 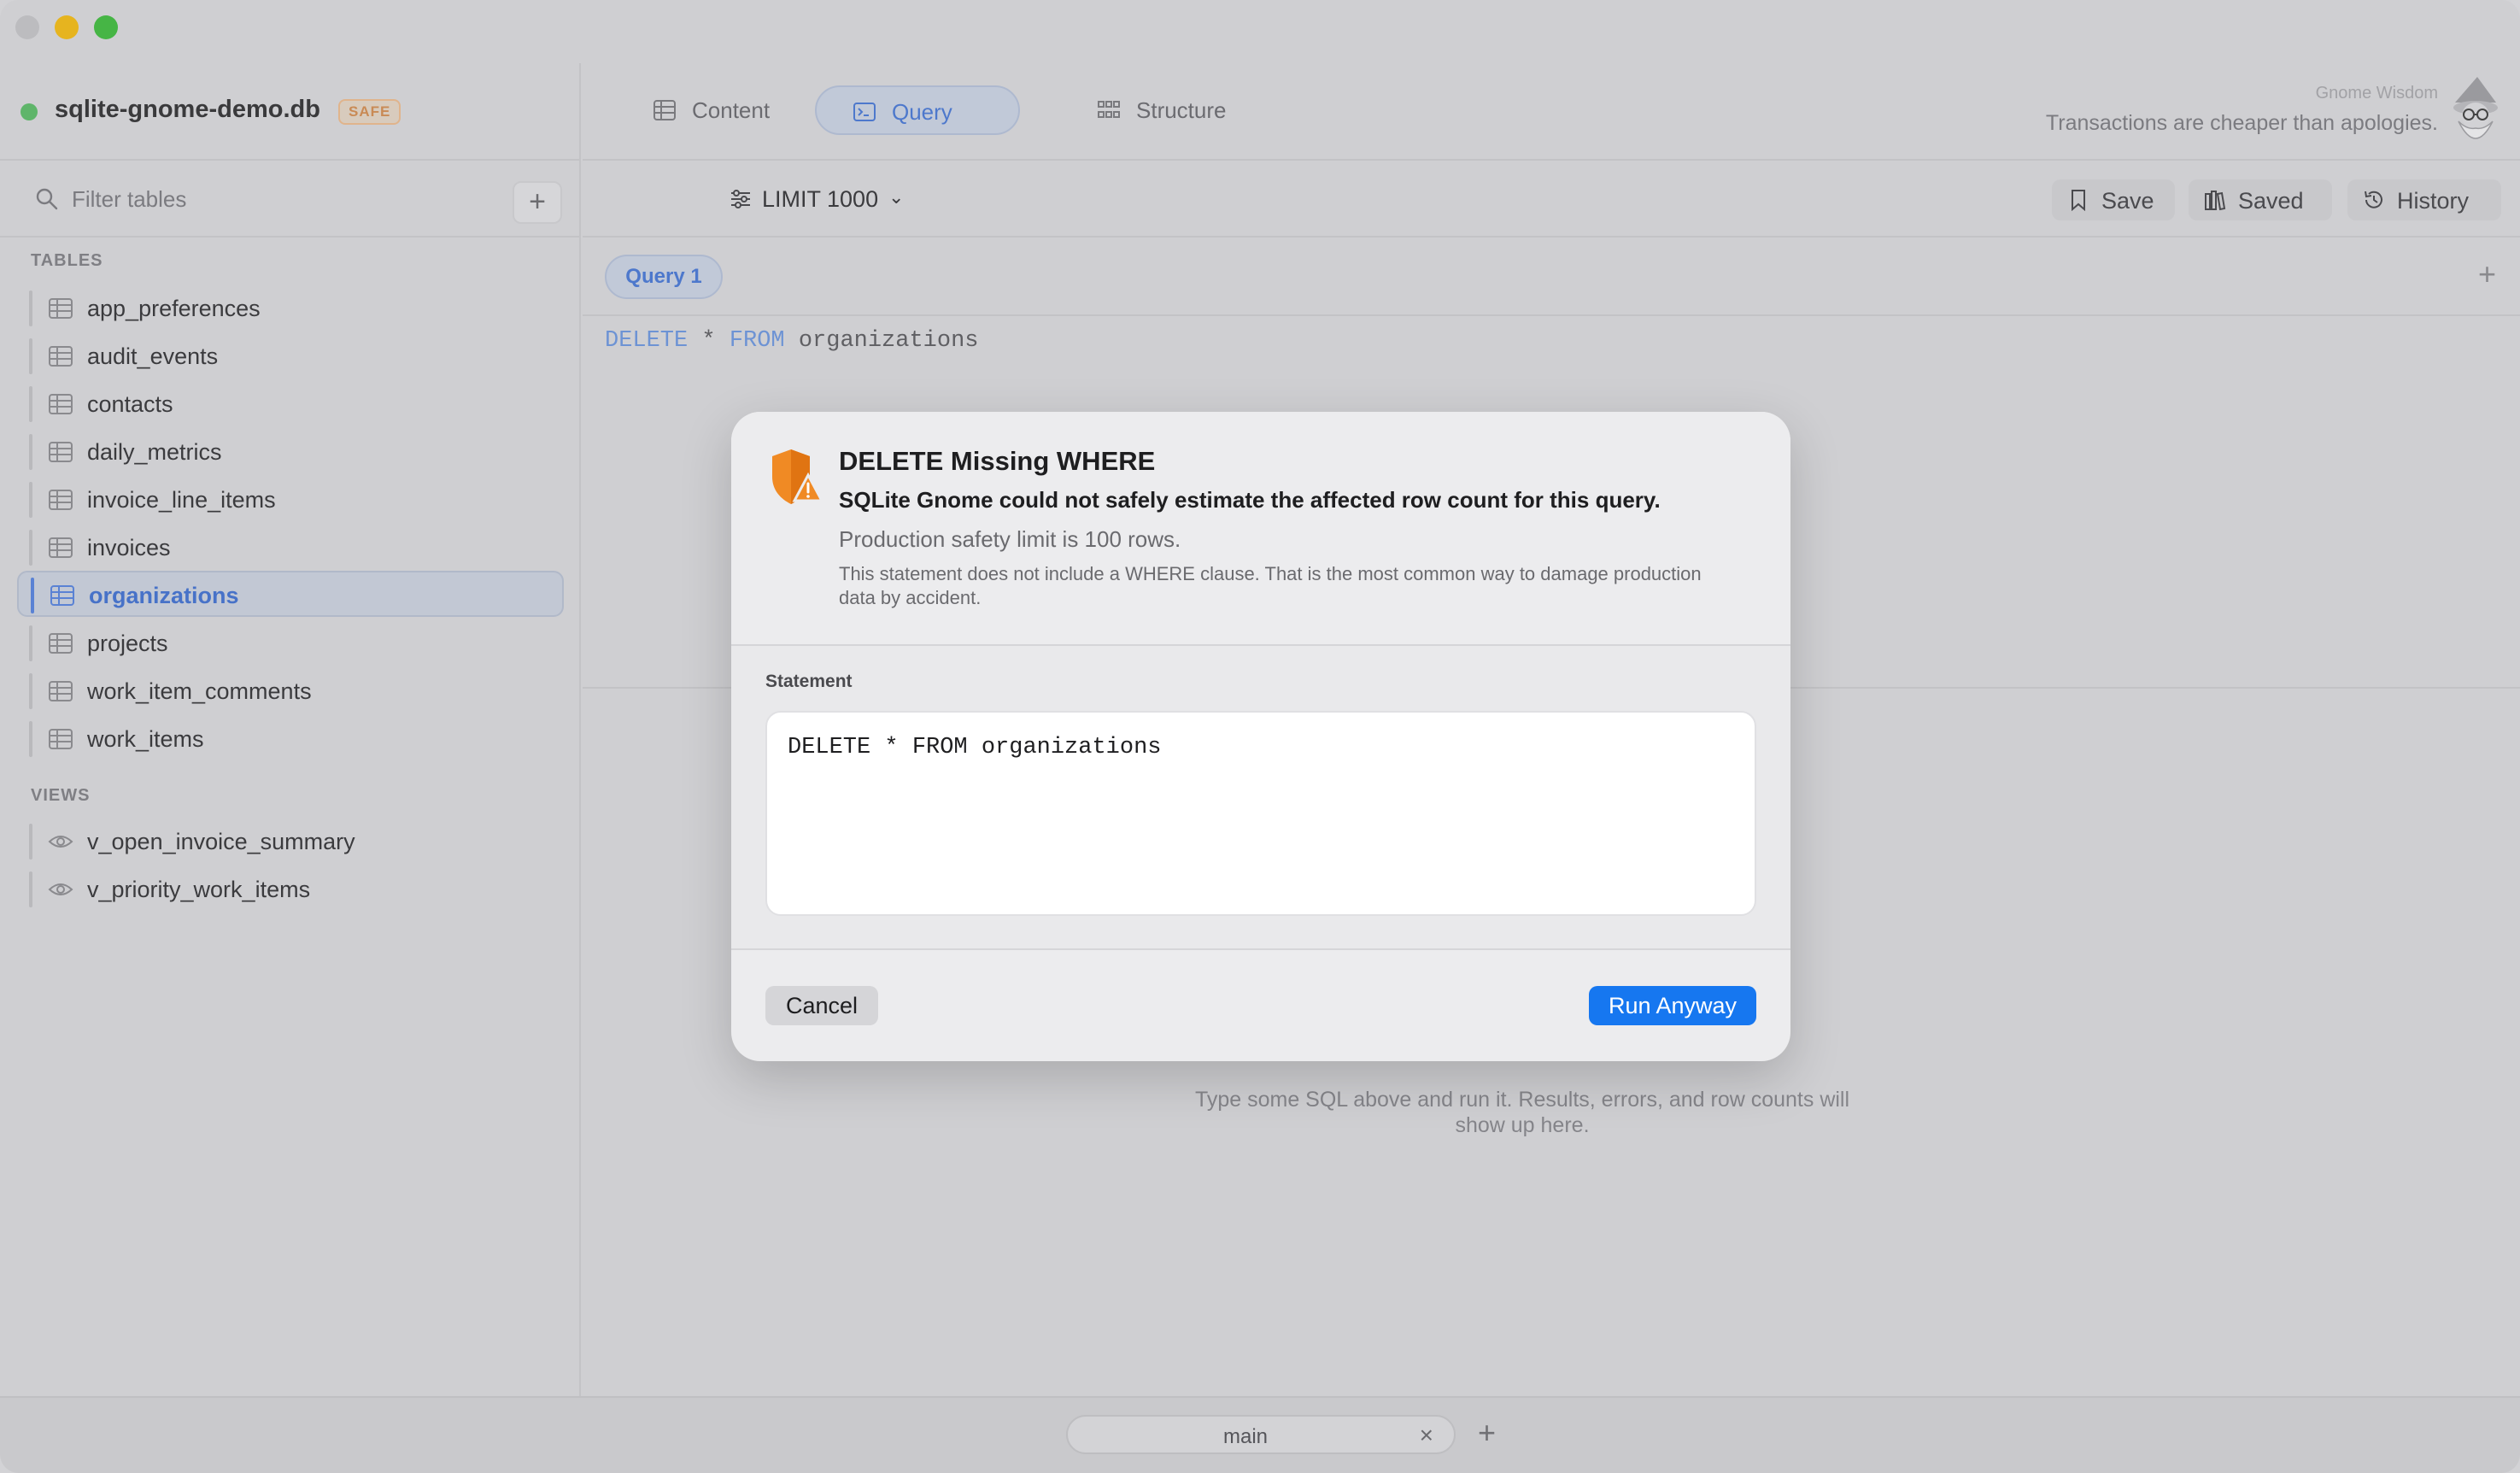 What do you see at coordinates (740, 199) in the screenshot?
I see `sliders-icon` at bounding box center [740, 199].